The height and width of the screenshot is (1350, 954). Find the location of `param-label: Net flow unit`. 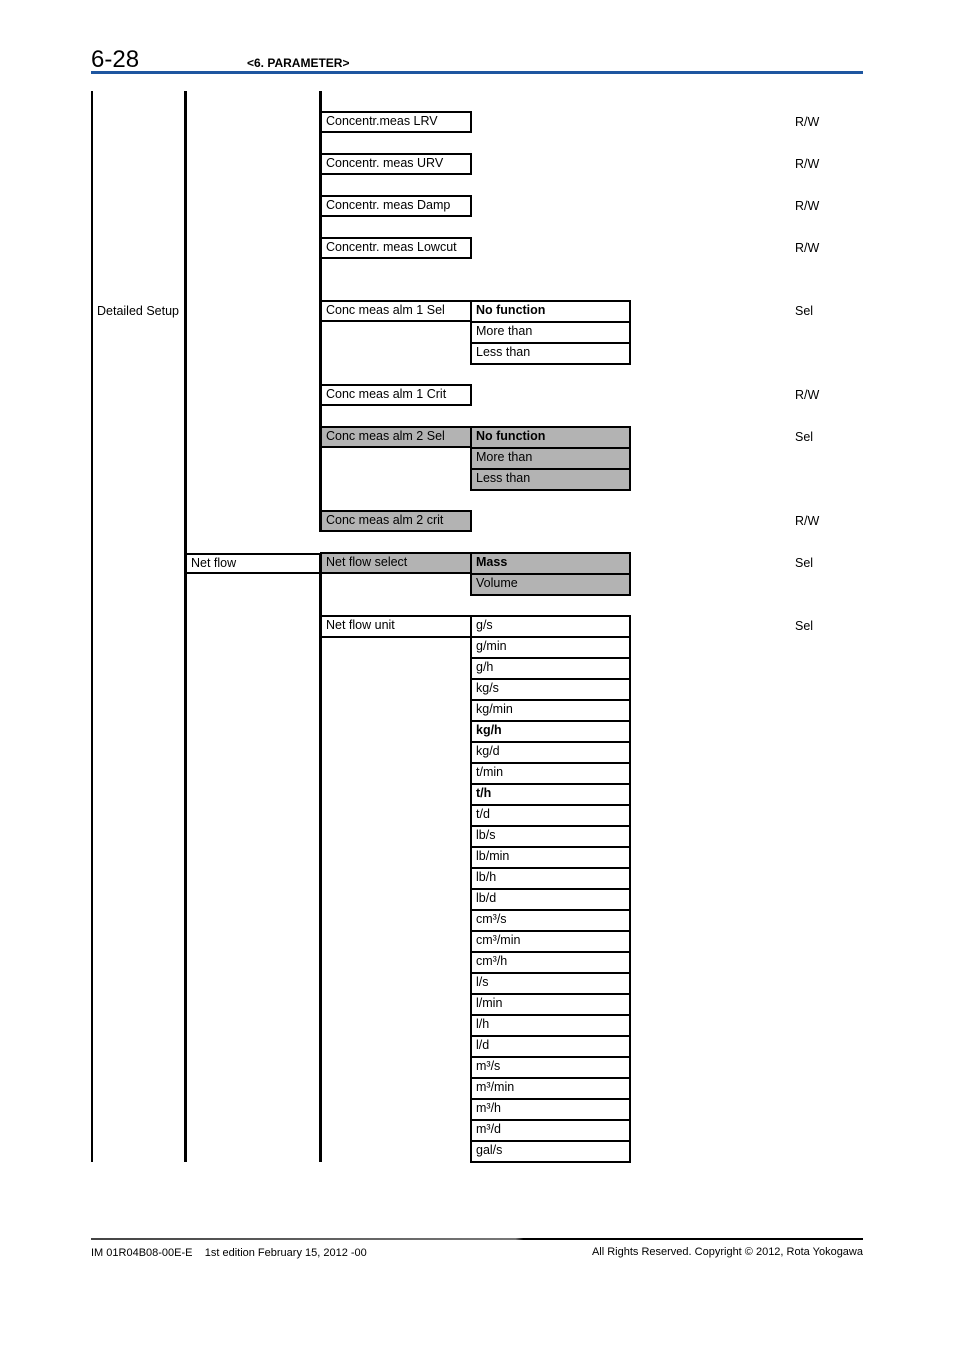

param-label: Net flow unit is located at coordinates (360, 625).